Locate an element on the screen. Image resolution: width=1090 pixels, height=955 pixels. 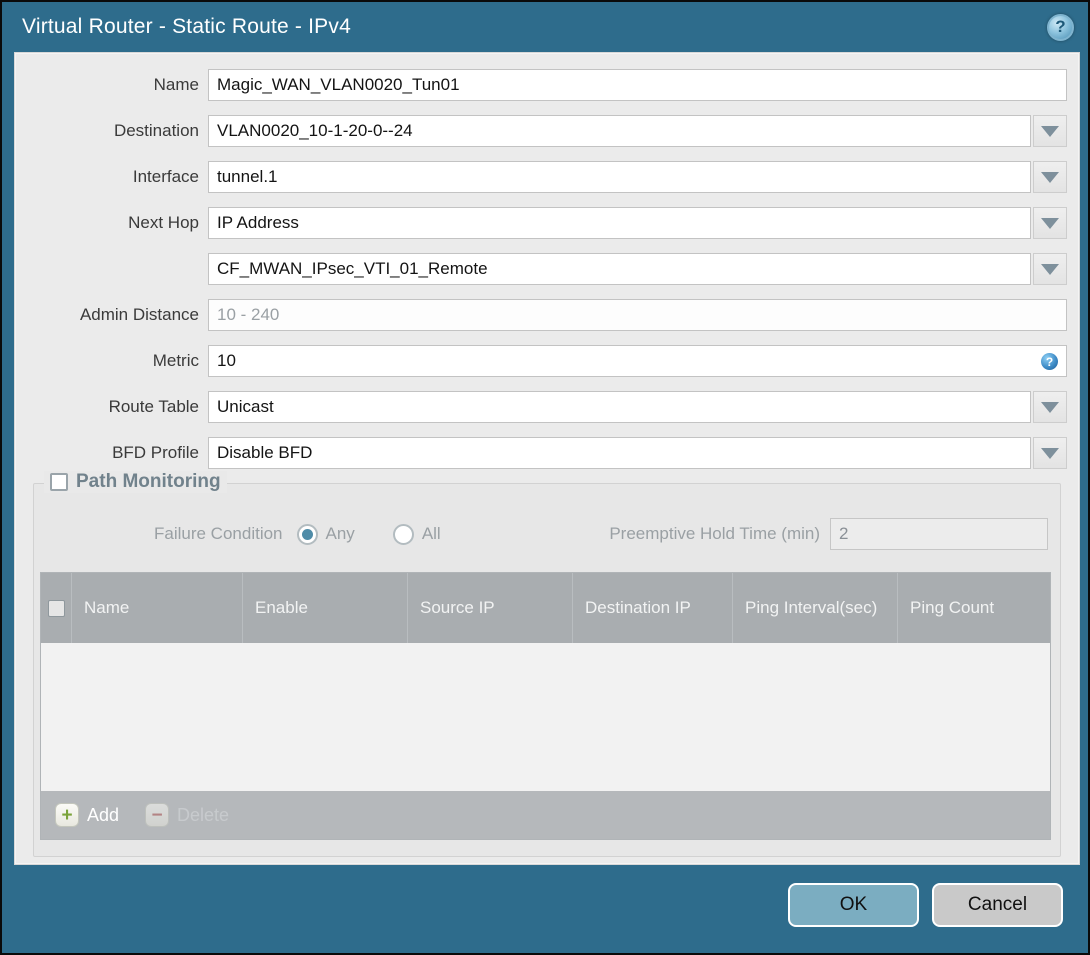
dialog-title: Virtual Router - Static Route - IPv4 is located at coordinates (186, 26).